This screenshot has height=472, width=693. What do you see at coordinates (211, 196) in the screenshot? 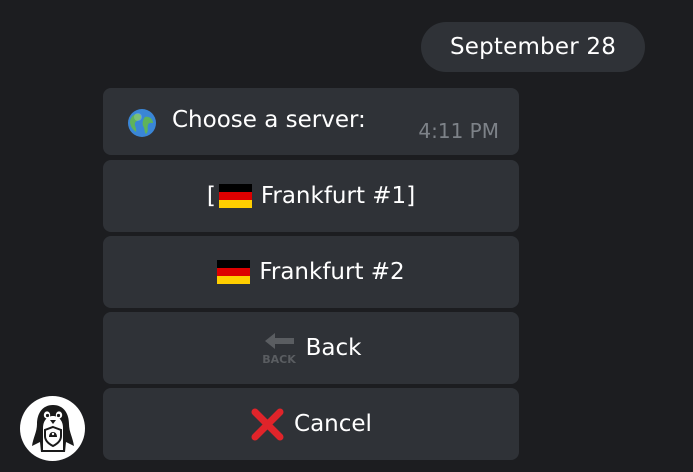
I see `selected-bracket-open: [` at bounding box center [211, 196].